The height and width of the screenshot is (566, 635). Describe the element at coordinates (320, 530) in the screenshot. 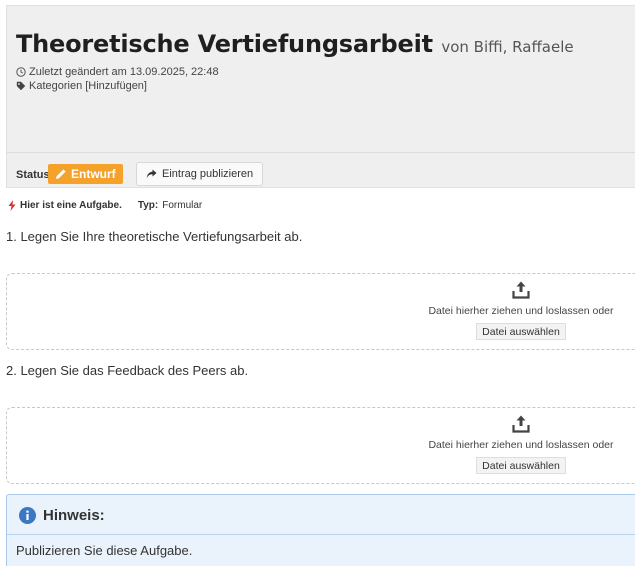

I see `hint-panel: Hinweis: Publizieren Sie diese Aufgabe.` at that location.